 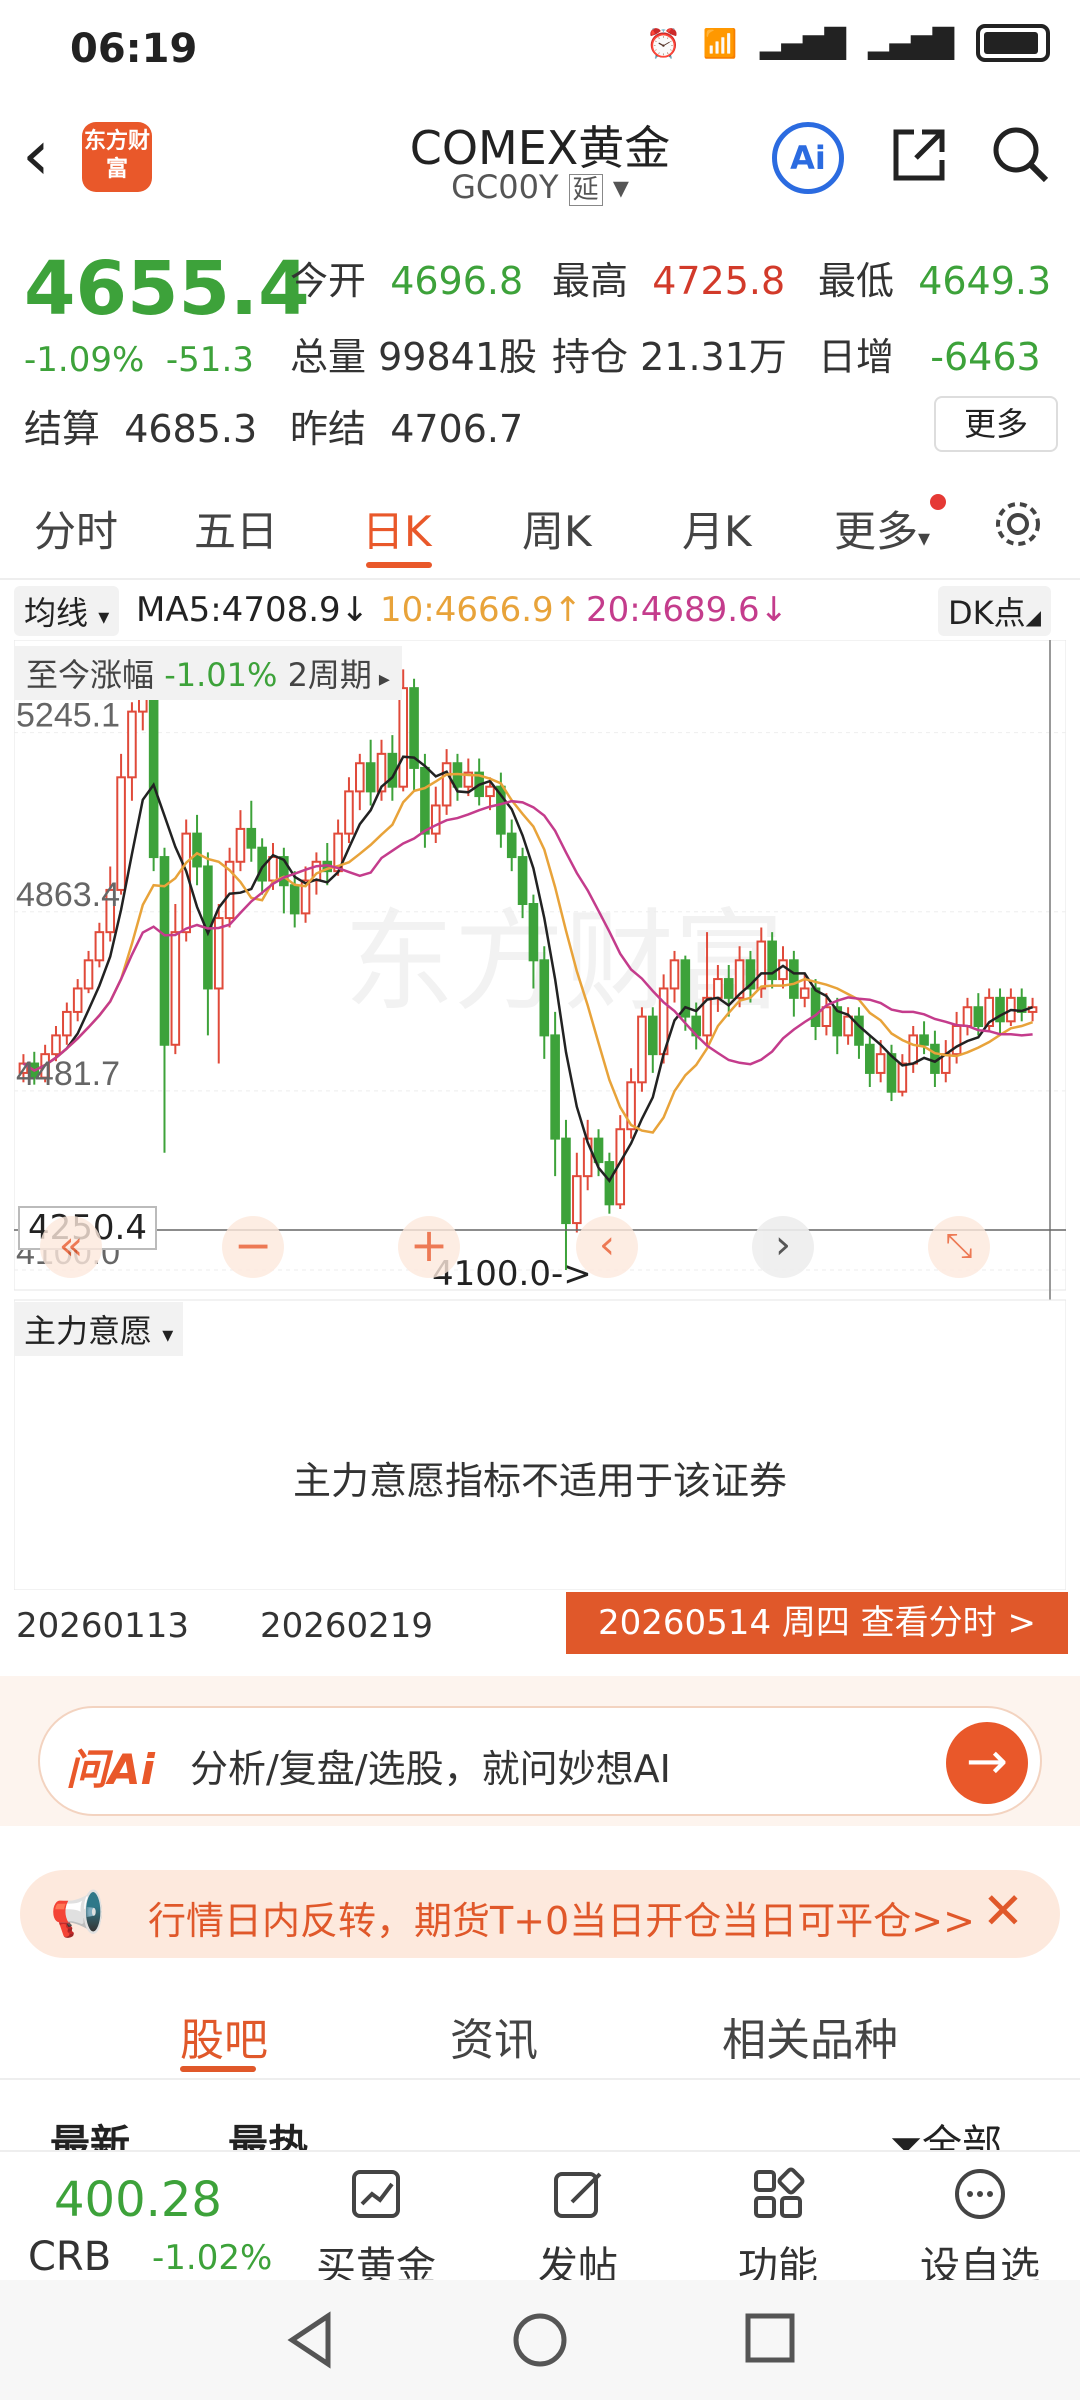 What do you see at coordinates (76, 528) in the screenshot?
I see `tab-intraday: 分时` at bounding box center [76, 528].